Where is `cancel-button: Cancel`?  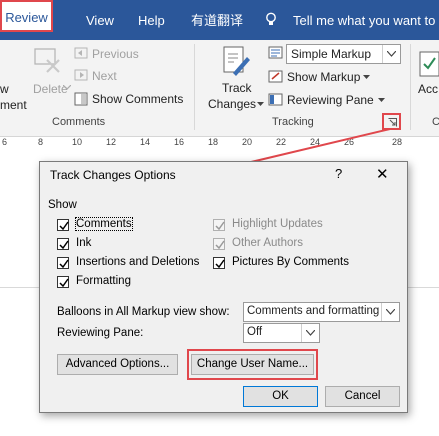 cancel-button: Cancel is located at coordinates (362, 396).